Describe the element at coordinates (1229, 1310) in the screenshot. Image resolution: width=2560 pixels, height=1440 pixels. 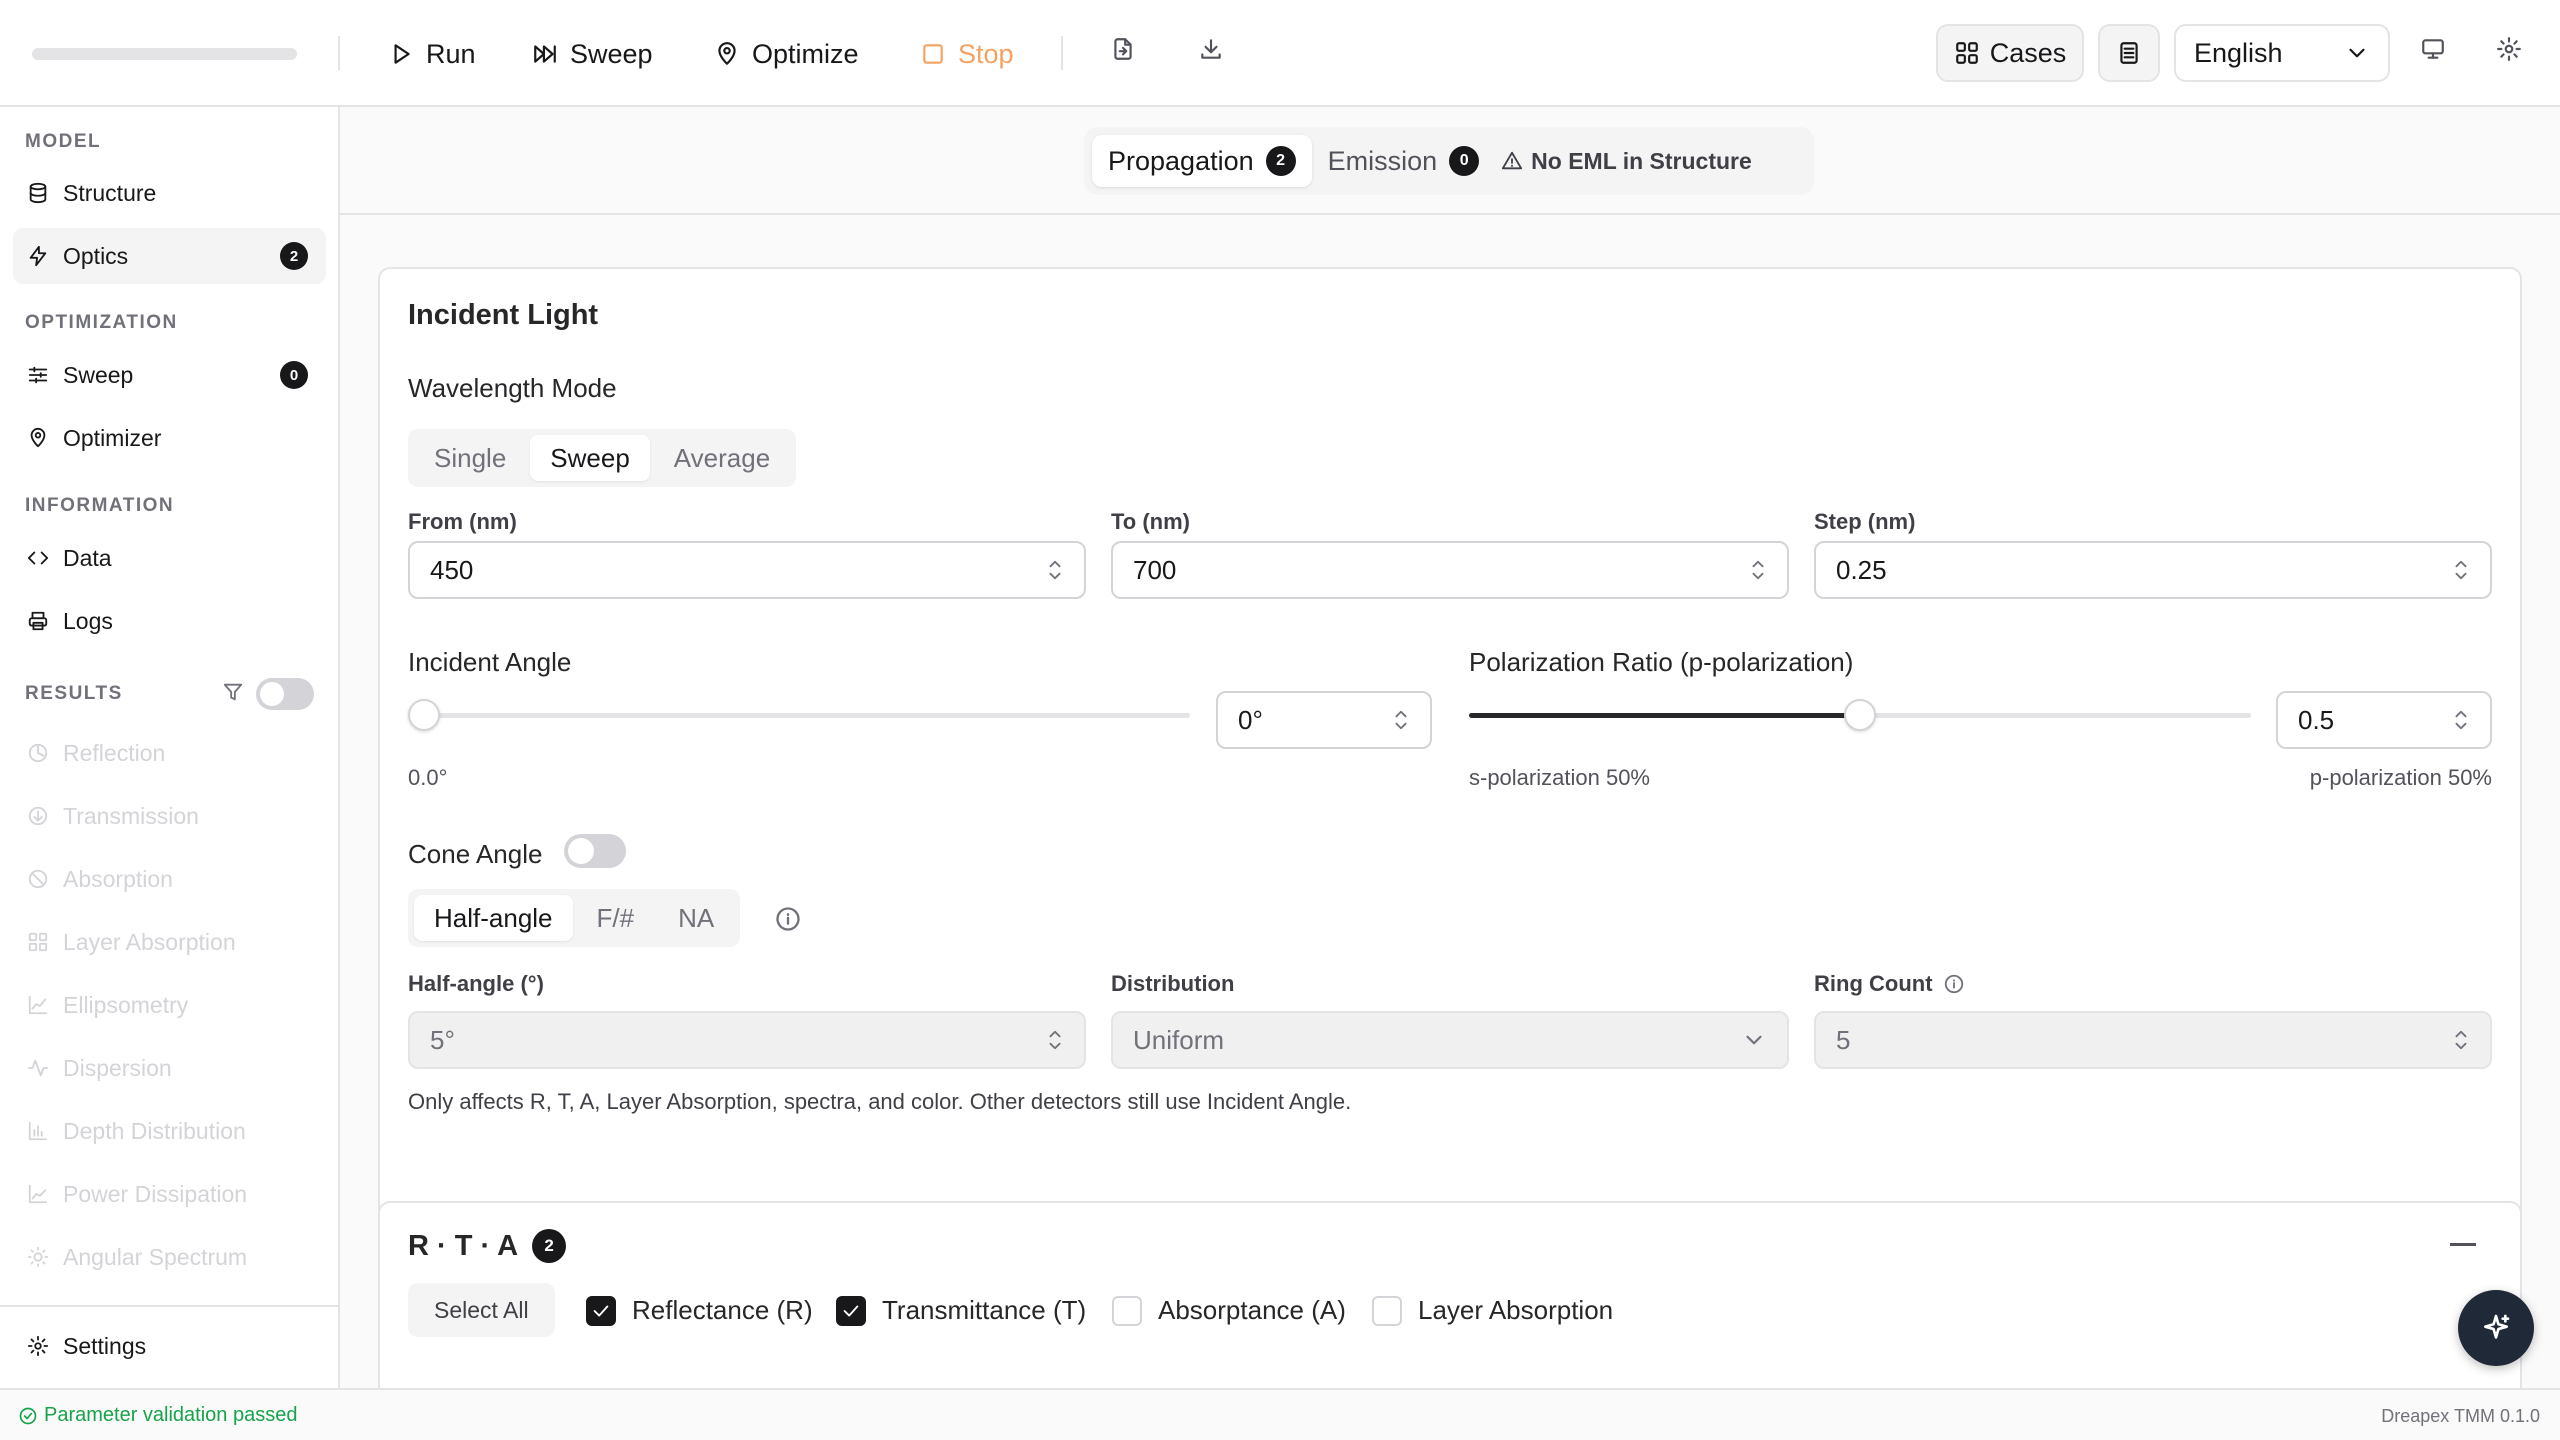
I see `checkbox-absorptance: Absorptance (A)` at that location.